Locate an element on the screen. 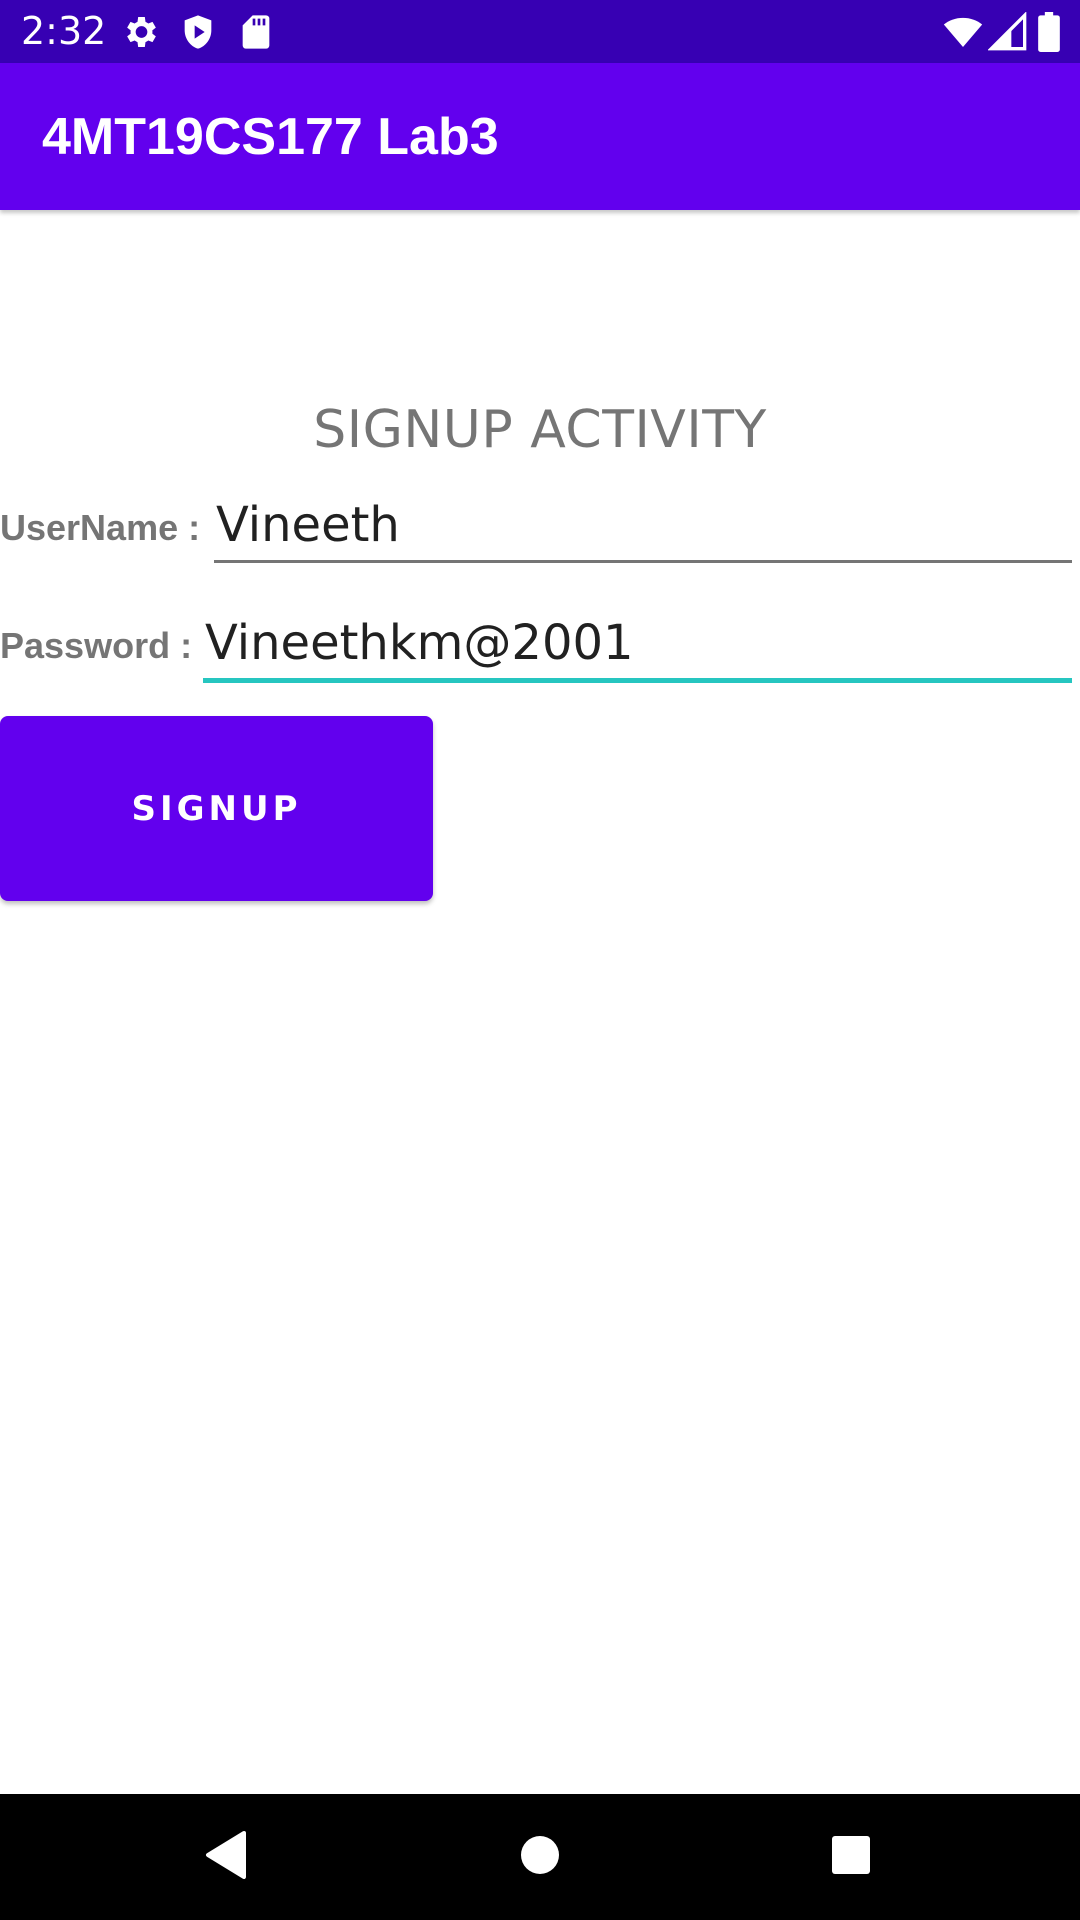 This screenshot has width=1080, height=1920. recents-icon is located at coordinates (851, 1857).